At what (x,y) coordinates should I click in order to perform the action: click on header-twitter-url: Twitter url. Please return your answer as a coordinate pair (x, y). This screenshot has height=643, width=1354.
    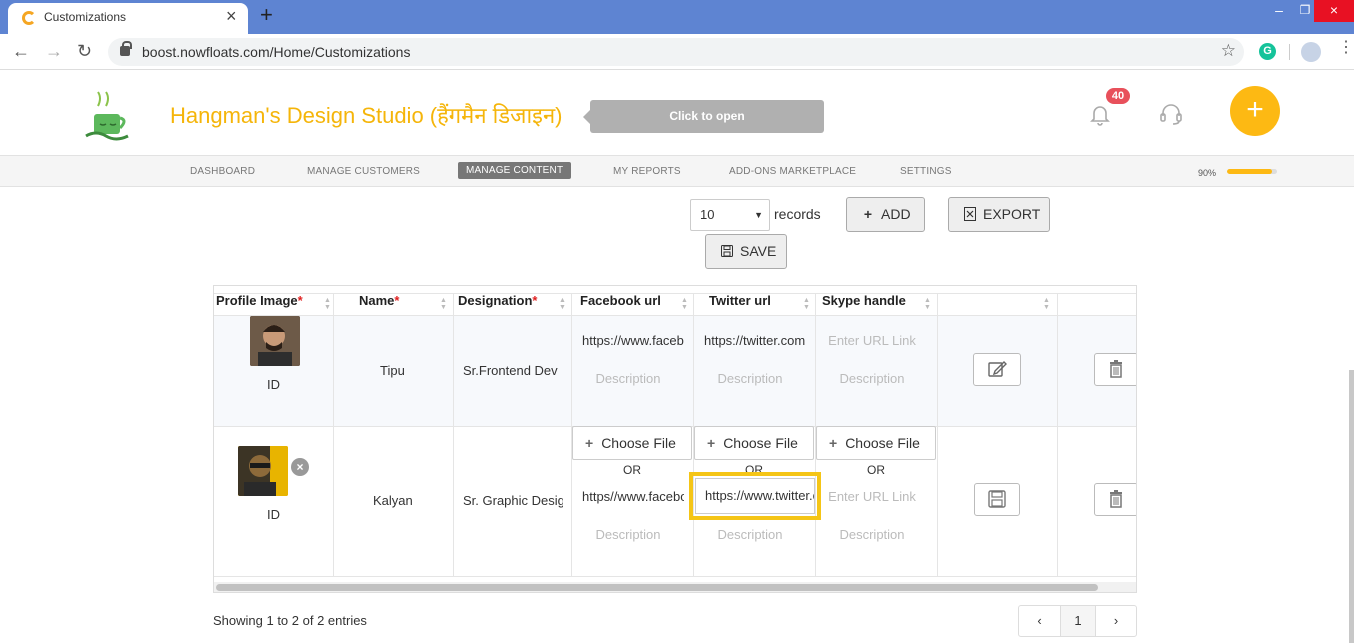
    Looking at the image, I should click on (740, 308).